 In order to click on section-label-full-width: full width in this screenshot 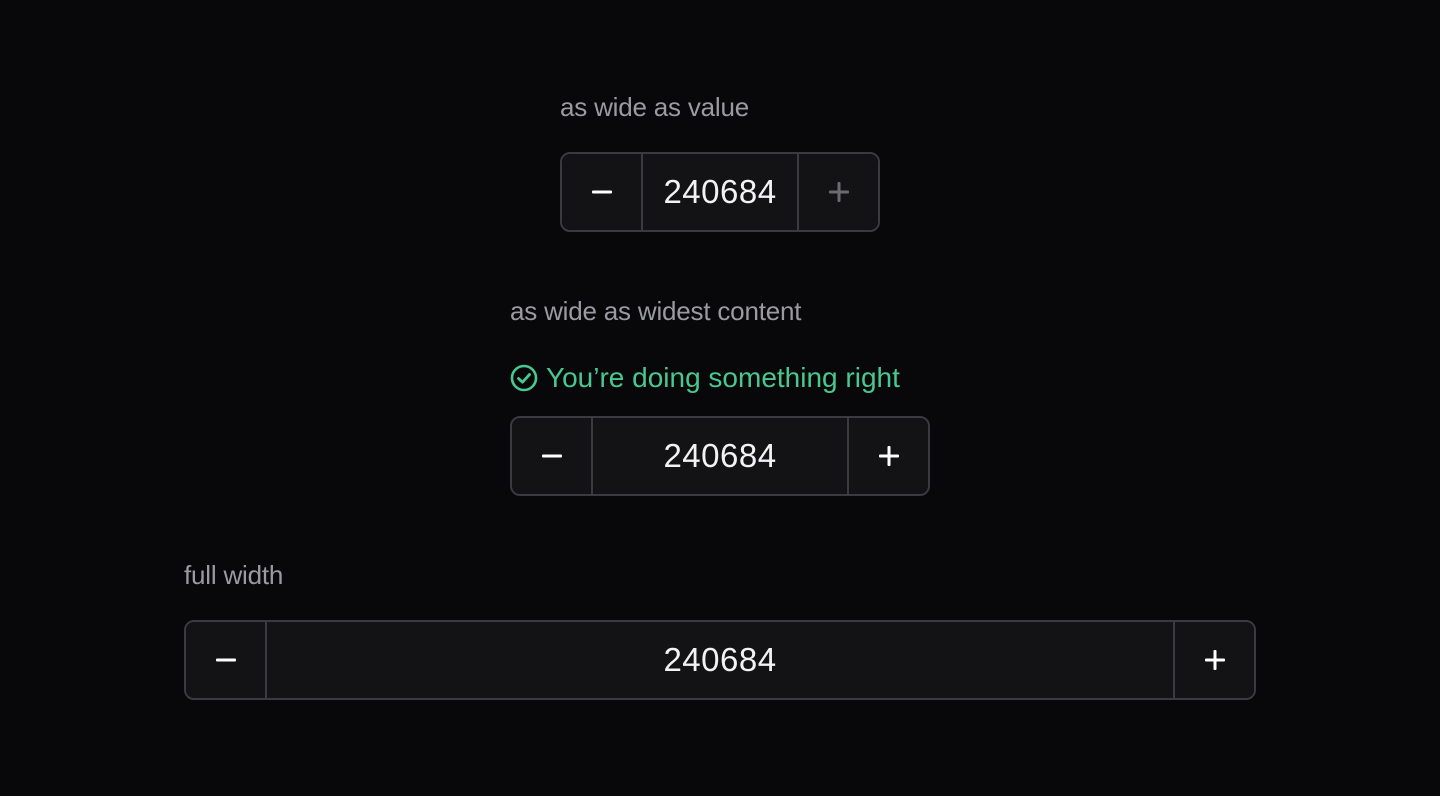, I will do `click(234, 575)`.